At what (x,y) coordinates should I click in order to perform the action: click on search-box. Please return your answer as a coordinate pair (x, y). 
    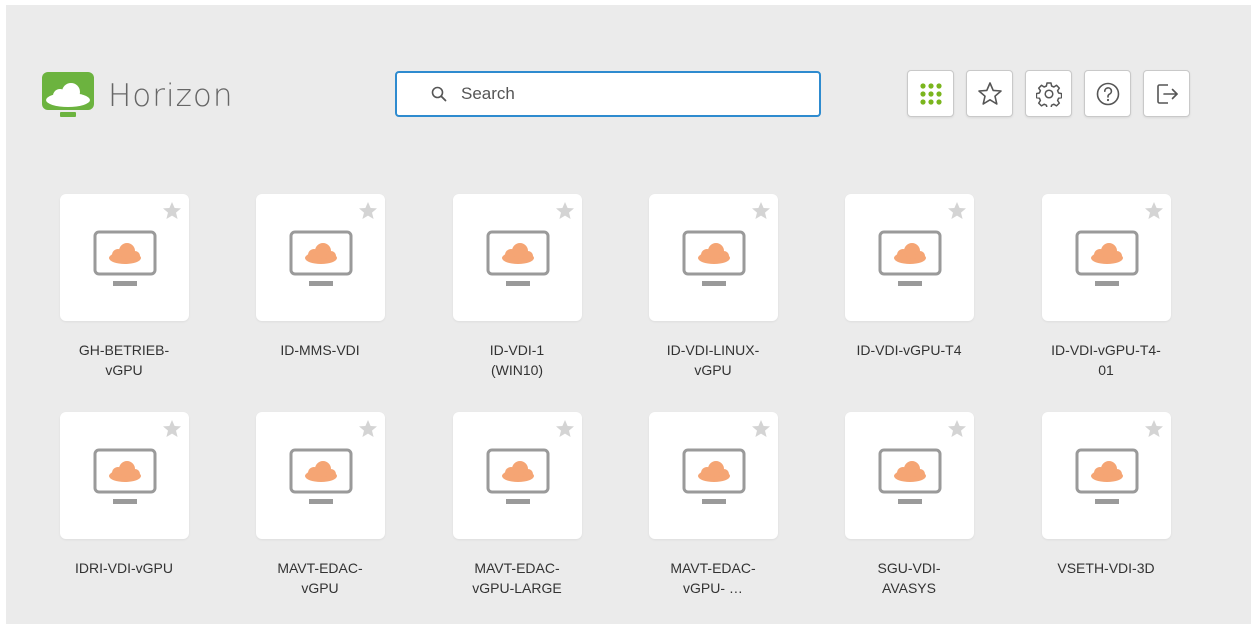
    Looking at the image, I should click on (608, 94).